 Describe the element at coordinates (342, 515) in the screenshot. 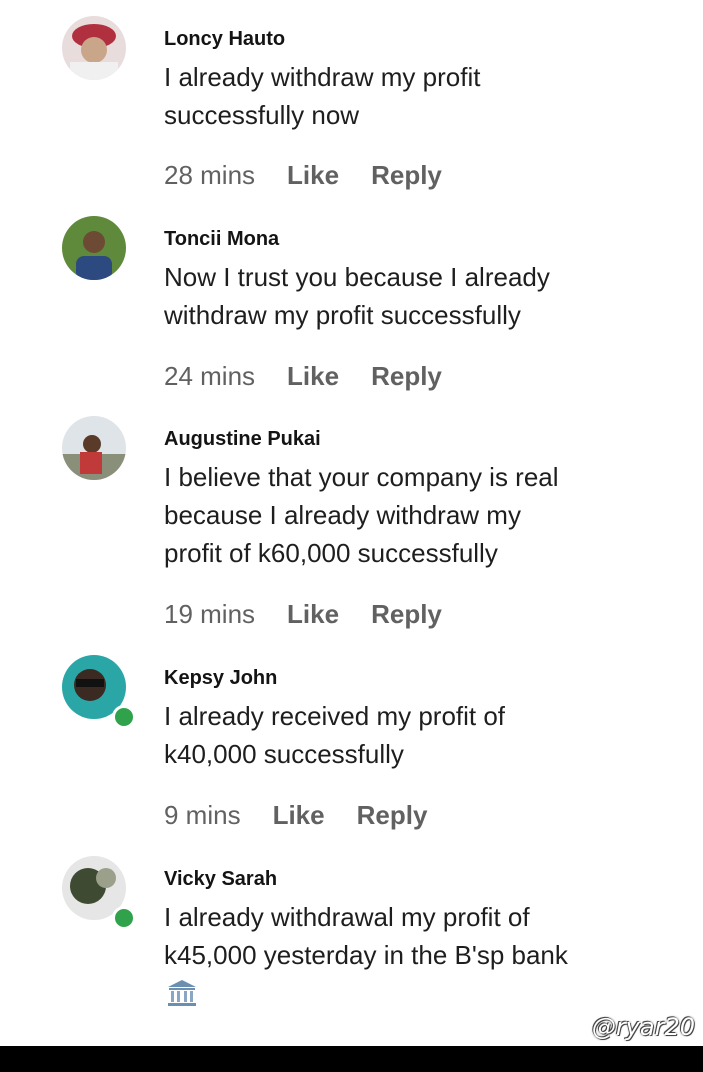

I see `comment-text-line: because I already withdraw my` at that location.